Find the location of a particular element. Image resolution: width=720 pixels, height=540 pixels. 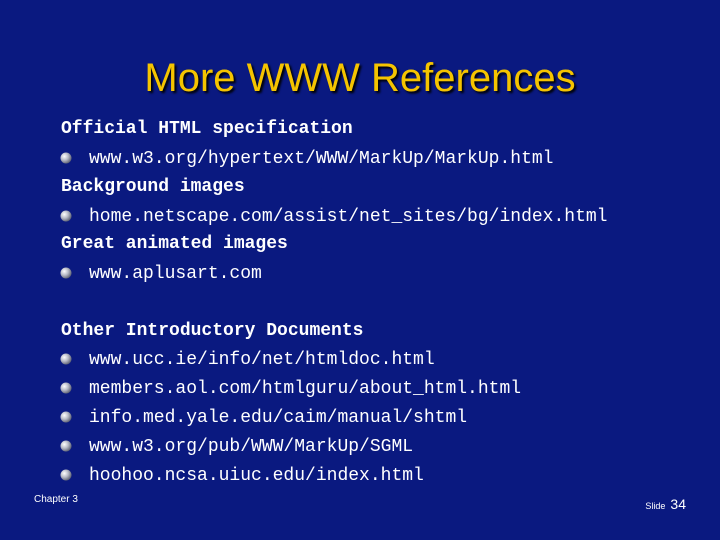

section-heading: Other Introductory Documents is located at coordinates (212, 331).